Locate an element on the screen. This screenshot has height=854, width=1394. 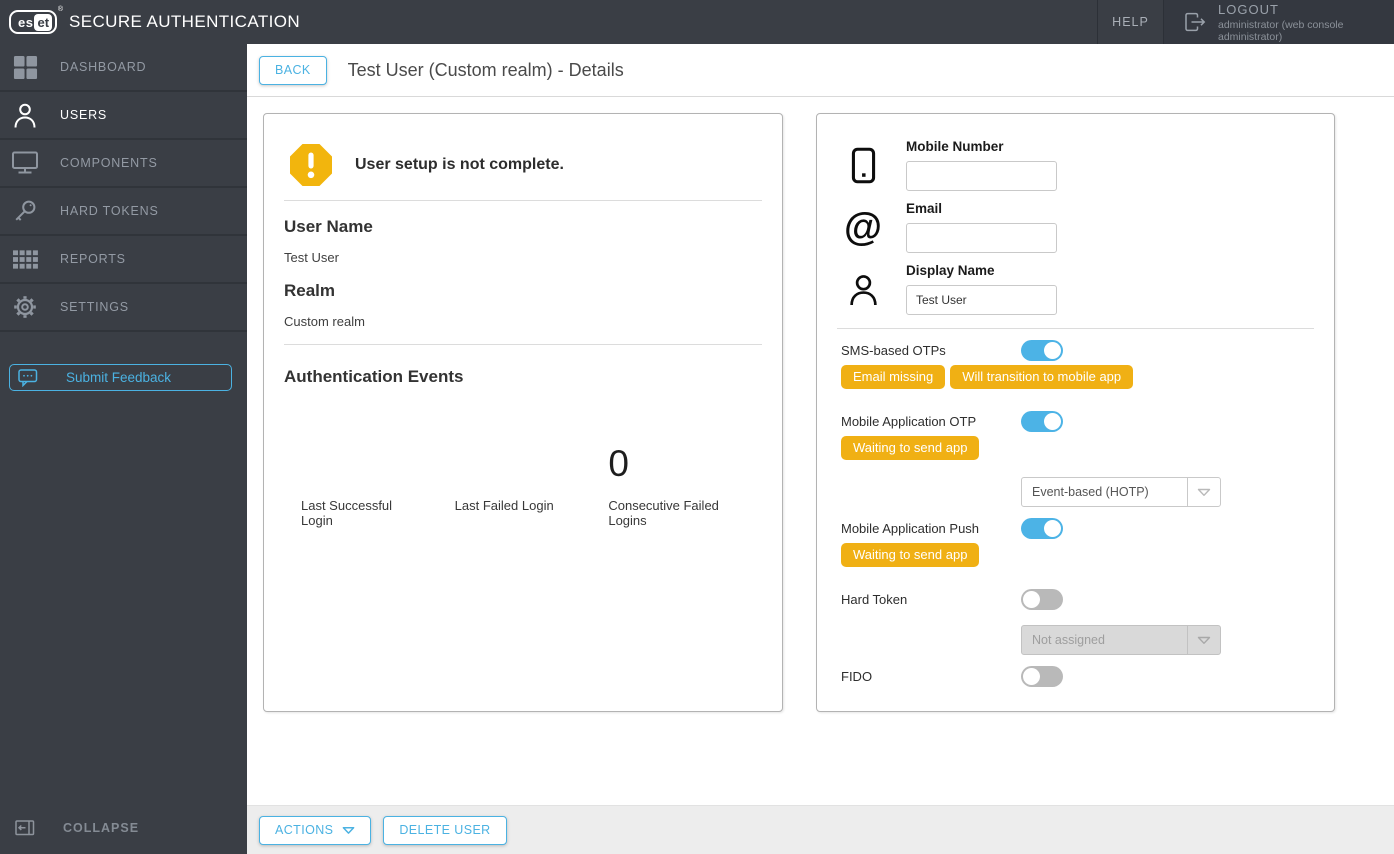
delete-user-button: DELETE USER is located at coordinates (445, 830).